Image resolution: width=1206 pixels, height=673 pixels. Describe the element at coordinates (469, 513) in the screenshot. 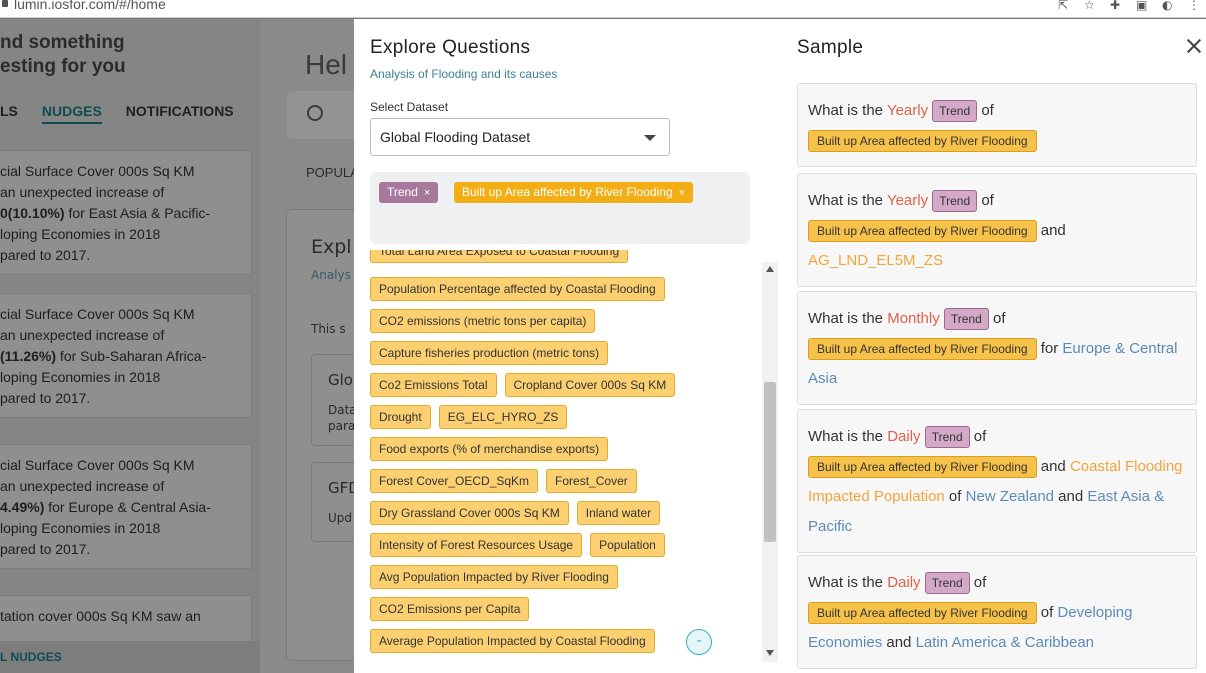

I see `option-chip: Dry Grassland Cover 000s Sq KM` at that location.